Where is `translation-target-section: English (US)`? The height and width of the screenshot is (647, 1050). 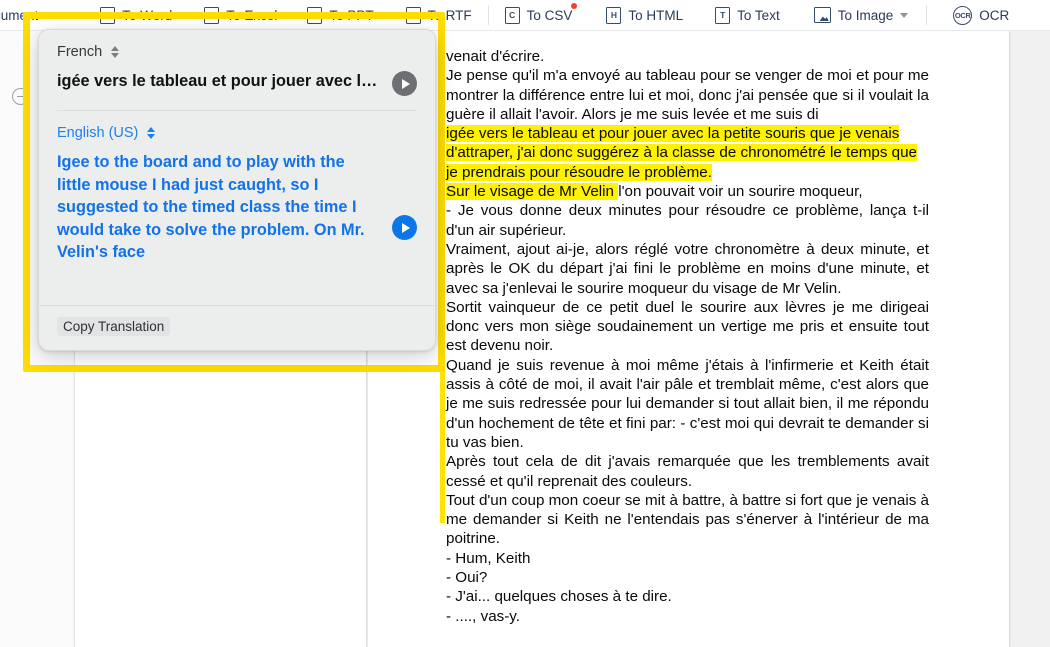
translation-target-section: English (US) is located at coordinates (237, 131).